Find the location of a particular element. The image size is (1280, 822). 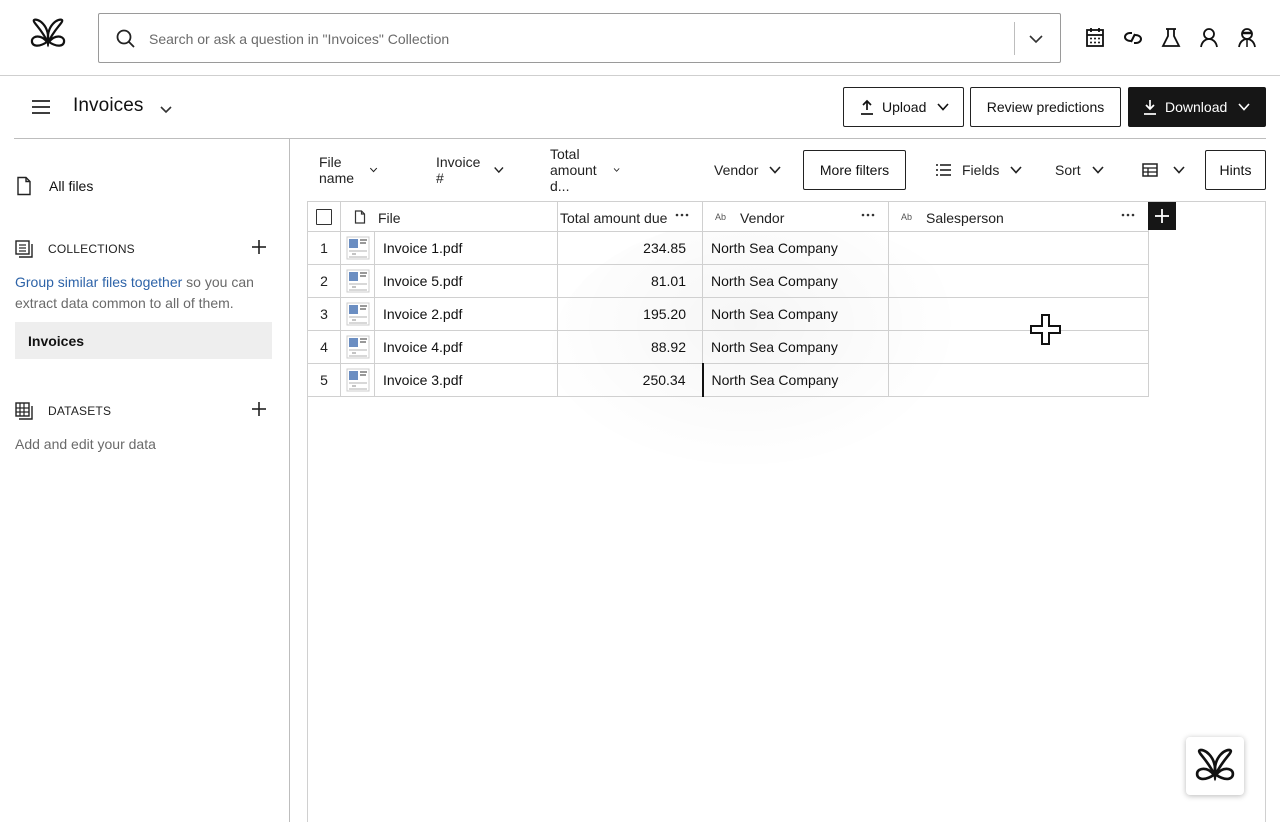

collections-section-header: COLLECTIONS is located at coordinates (144, 249).